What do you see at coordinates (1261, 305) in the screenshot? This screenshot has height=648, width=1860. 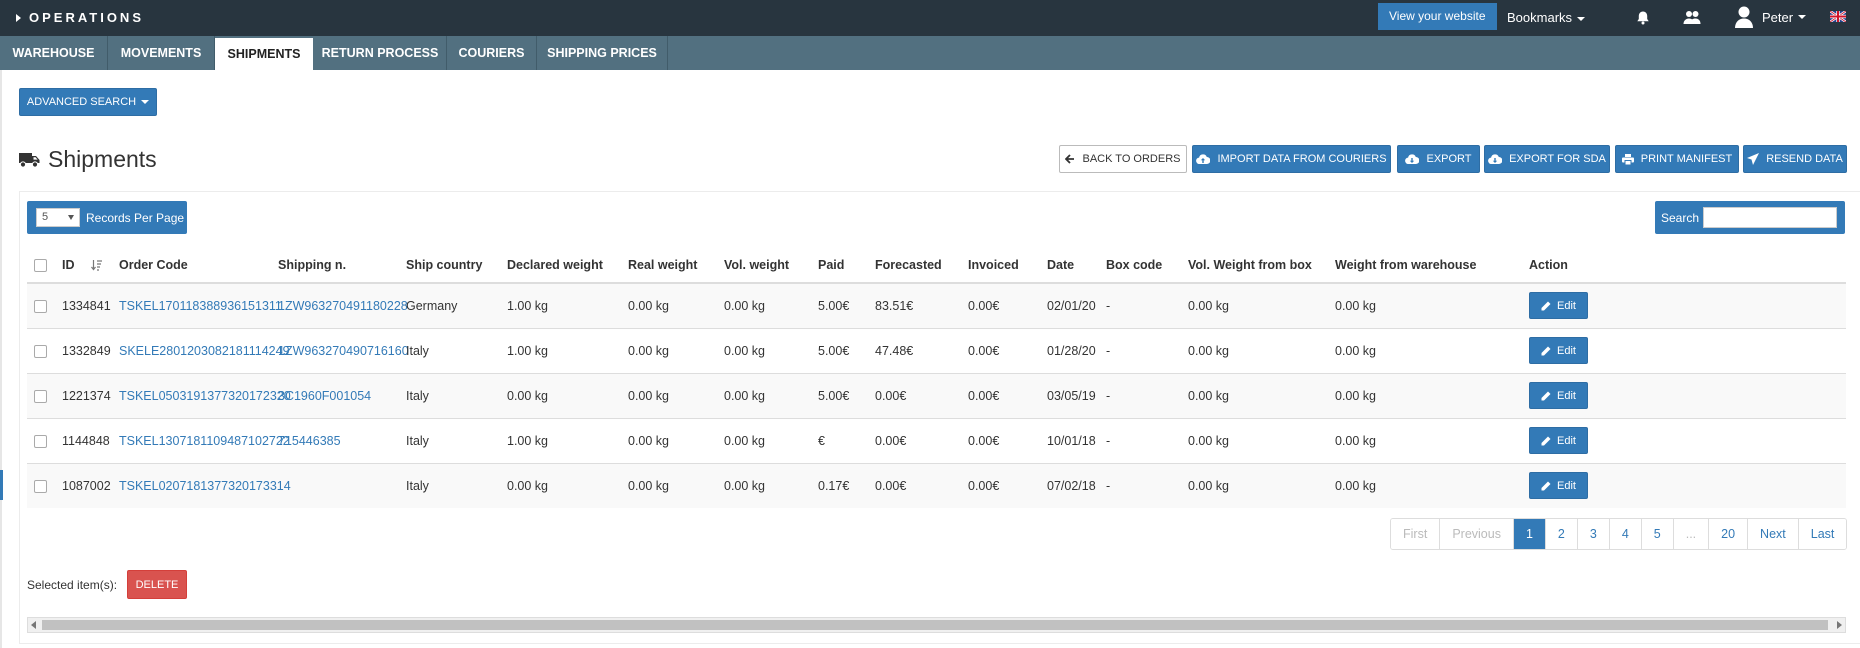 I see `cell-vol-weight-from-box: 0.00 kg` at bounding box center [1261, 305].